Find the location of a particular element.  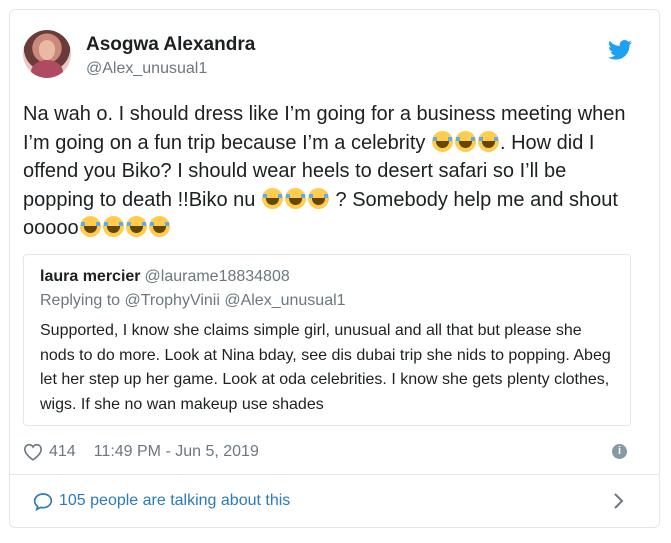

divider is located at coordinates (334, 474).